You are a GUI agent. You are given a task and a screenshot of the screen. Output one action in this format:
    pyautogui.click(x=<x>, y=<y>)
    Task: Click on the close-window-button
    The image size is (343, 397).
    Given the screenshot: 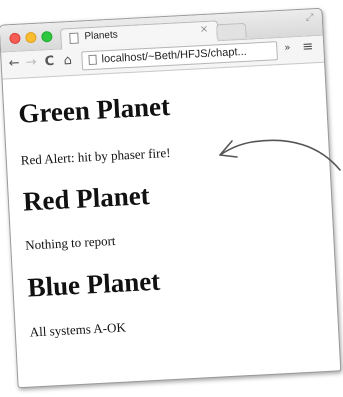 What is the action you would take?
    pyautogui.click(x=15, y=38)
    